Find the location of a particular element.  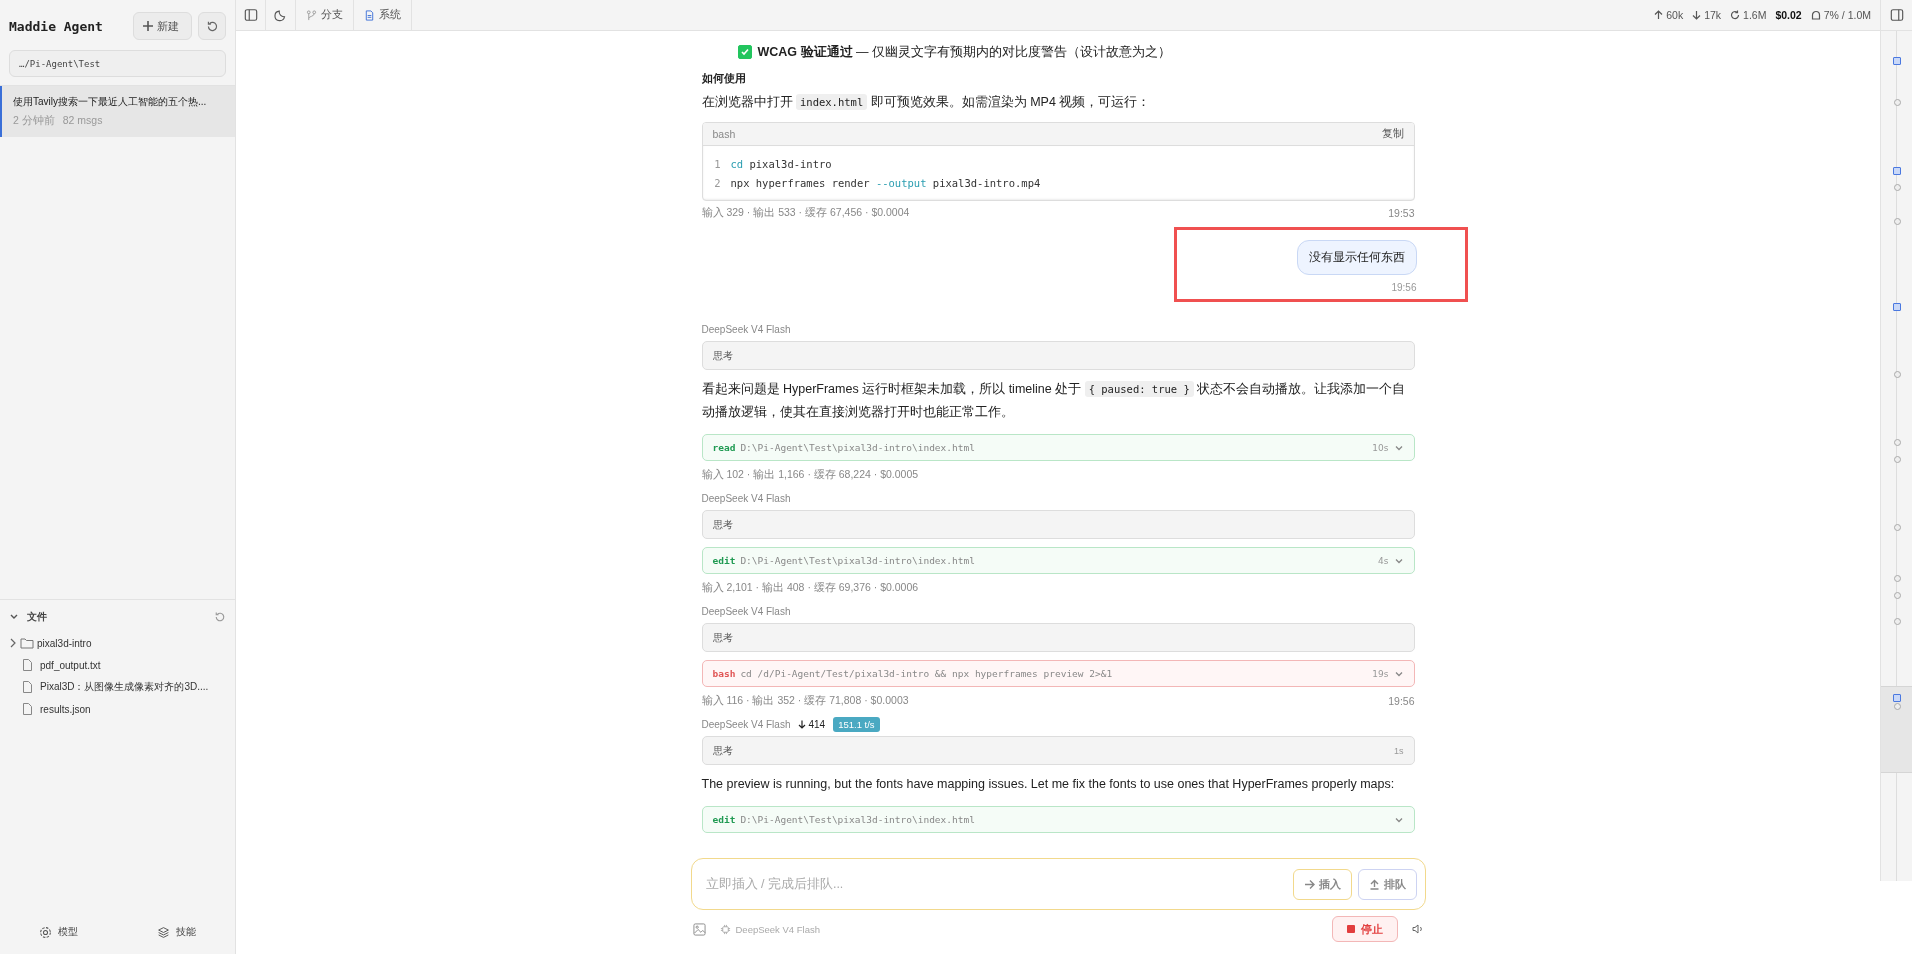

speaker-icon is located at coordinates (1417, 929).